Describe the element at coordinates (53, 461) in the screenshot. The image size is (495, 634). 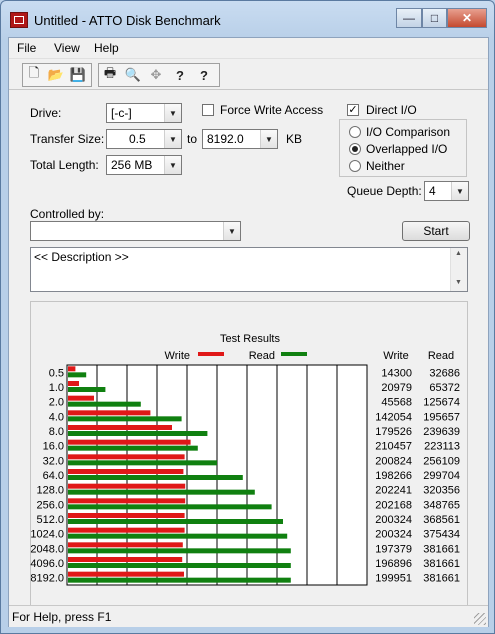
I see `category-label: 32.0` at that location.